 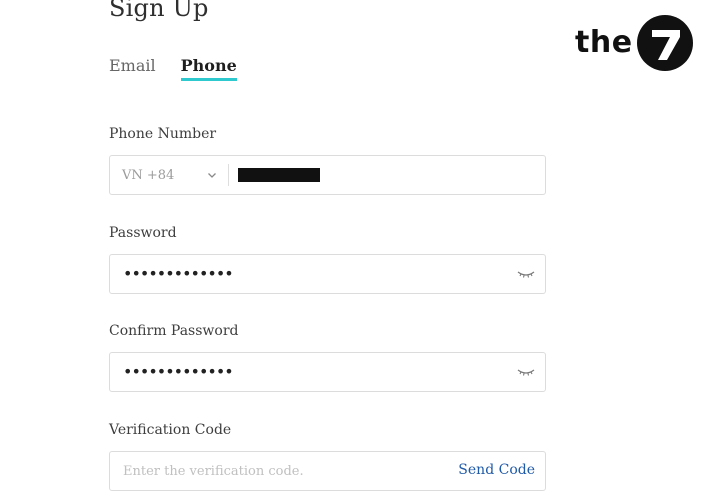 What do you see at coordinates (159, 11) in the screenshot?
I see `page-title: Sign Up` at bounding box center [159, 11].